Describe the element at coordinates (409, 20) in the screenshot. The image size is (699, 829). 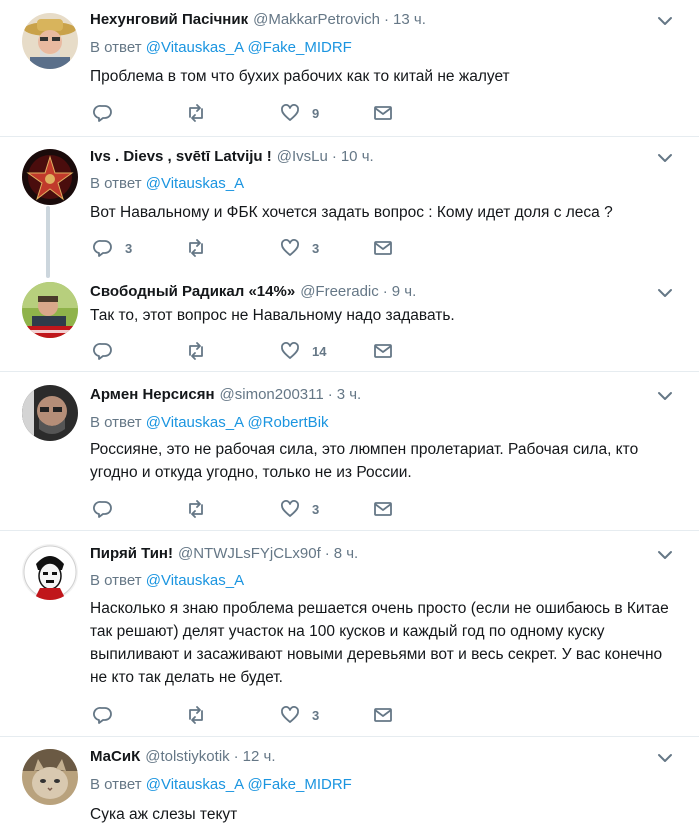
I see `timestamp: 13 ч.` at that location.